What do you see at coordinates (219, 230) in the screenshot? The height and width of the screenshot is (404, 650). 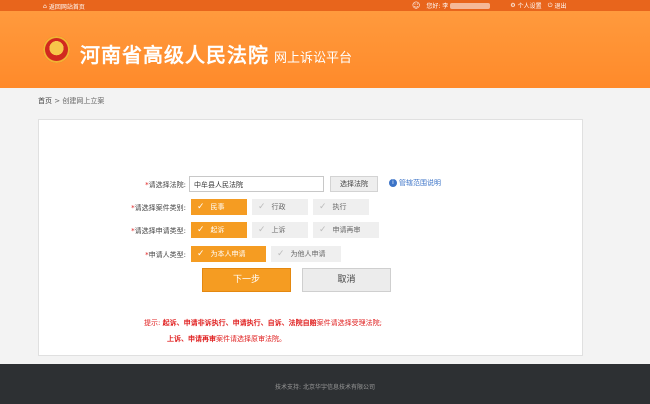 I see `application-type-sue-option: ✓ 起诉` at bounding box center [219, 230].